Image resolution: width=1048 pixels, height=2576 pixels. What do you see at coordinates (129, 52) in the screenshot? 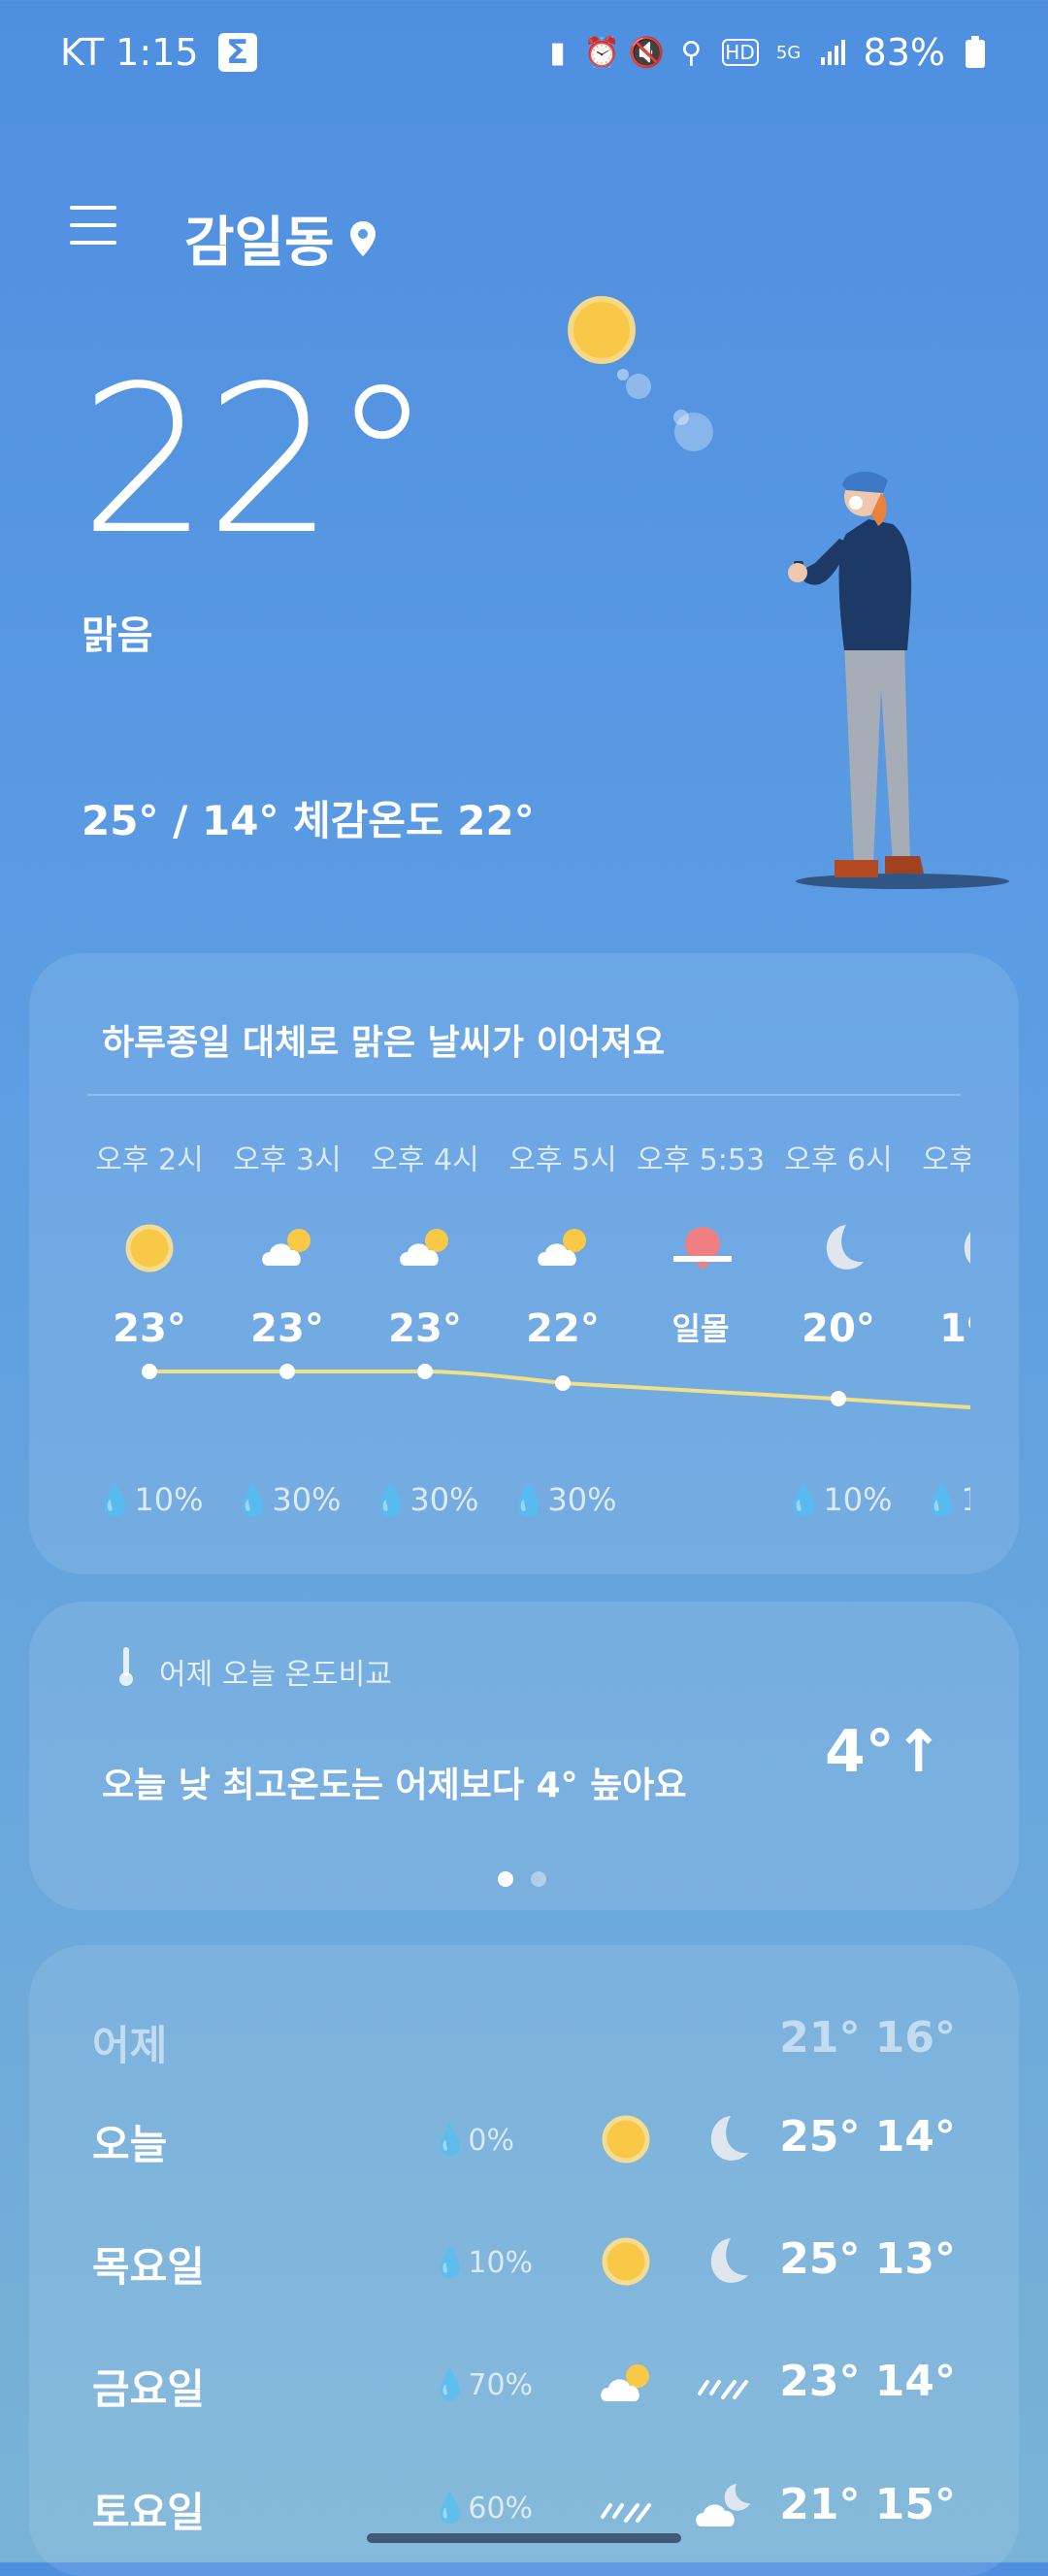
I see `carrier-time: KT 1:15` at bounding box center [129, 52].